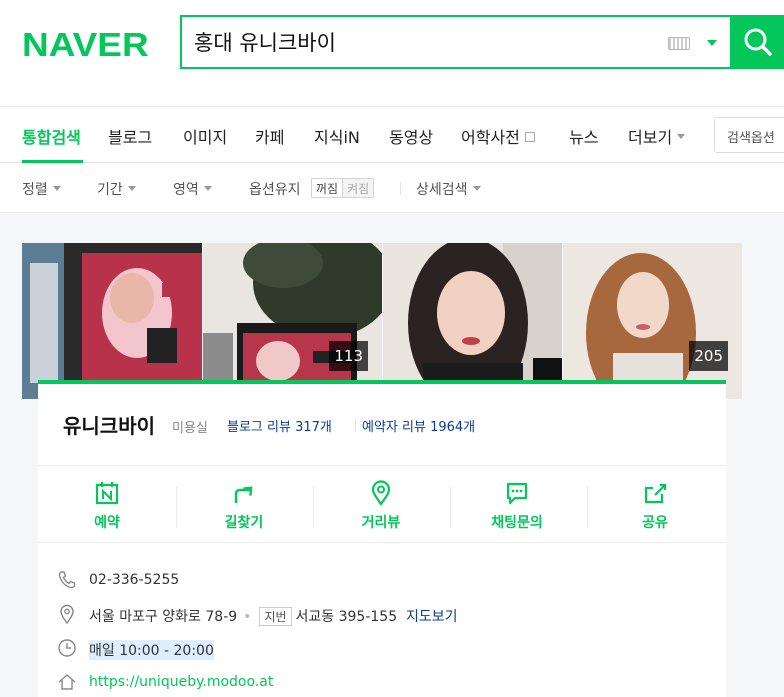  What do you see at coordinates (244, 506) in the screenshot?
I see `directions-button: 길찾기` at bounding box center [244, 506].